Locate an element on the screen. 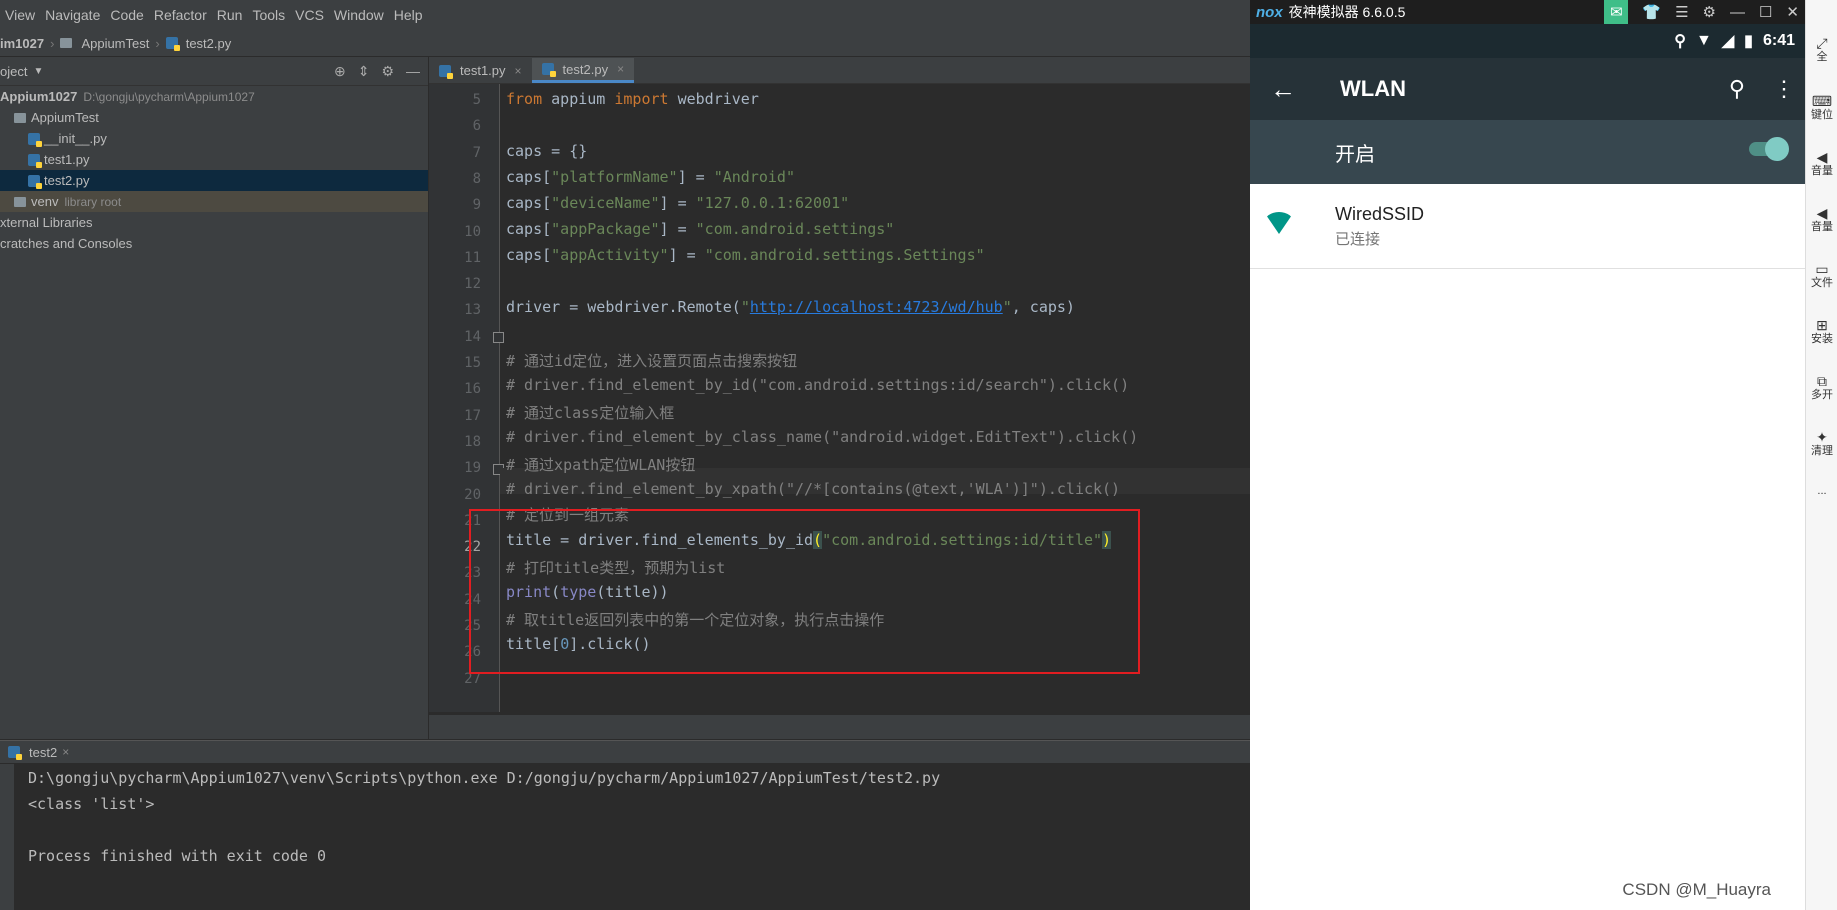  code-line-9: caps["deviceName"] = "127.0.0.1:62001" is located at coordinates (678, 203).